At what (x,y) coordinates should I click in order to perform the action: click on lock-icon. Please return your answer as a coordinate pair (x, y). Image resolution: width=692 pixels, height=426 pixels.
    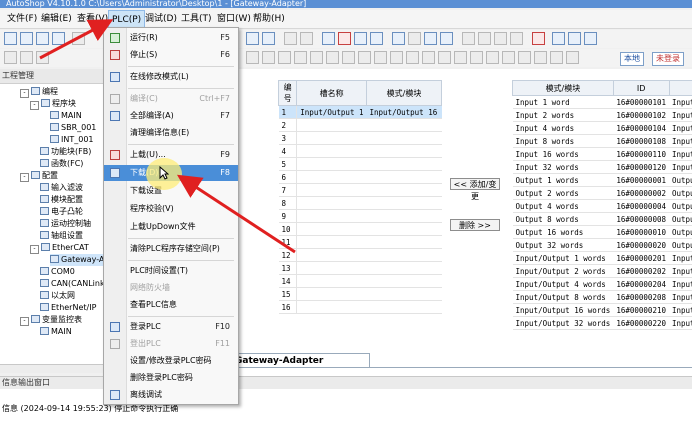
    Looking at the image, I should click on (414, 38).